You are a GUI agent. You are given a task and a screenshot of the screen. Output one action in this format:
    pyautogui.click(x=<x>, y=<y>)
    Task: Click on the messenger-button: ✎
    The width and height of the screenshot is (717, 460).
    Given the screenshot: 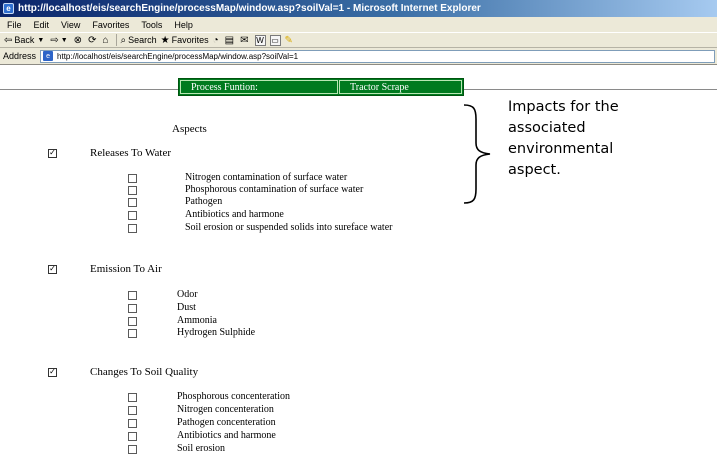 What is the action you would take?
    pyautogui.click(x=290, y=40)
    